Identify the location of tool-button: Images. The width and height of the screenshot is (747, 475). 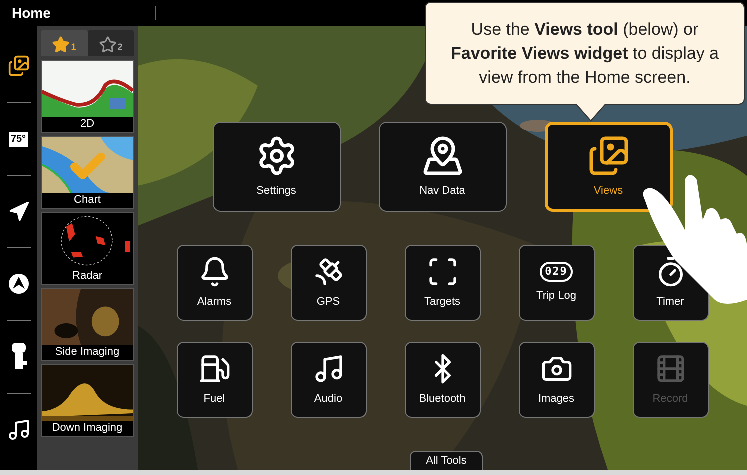
(556, 380).